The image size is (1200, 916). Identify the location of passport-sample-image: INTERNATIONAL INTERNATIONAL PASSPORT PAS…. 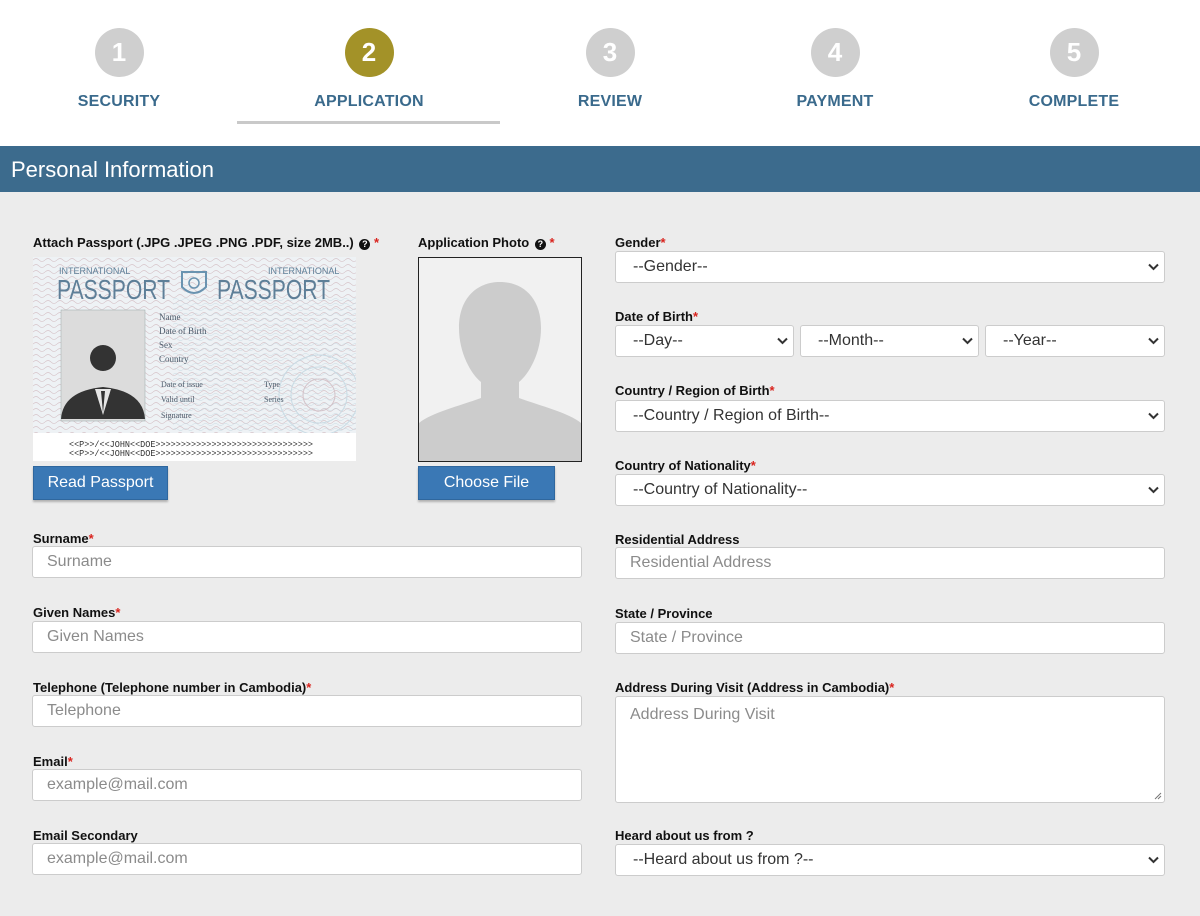
(196, 359).